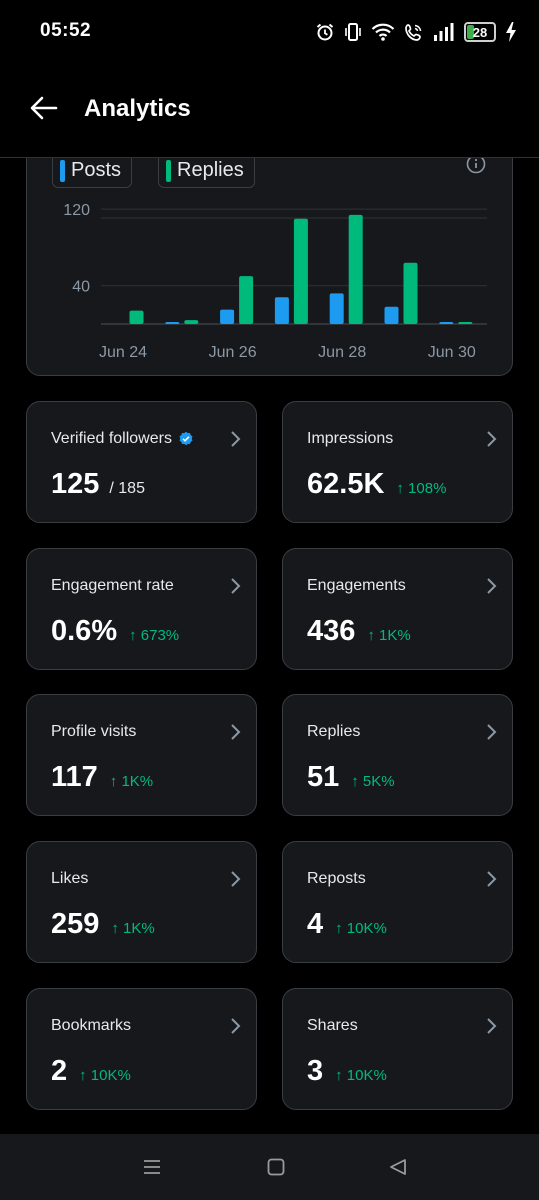 The height and width of the screenshot is (1200, 539). I want to click on stat-label: Profile visits, so click(94, 731).